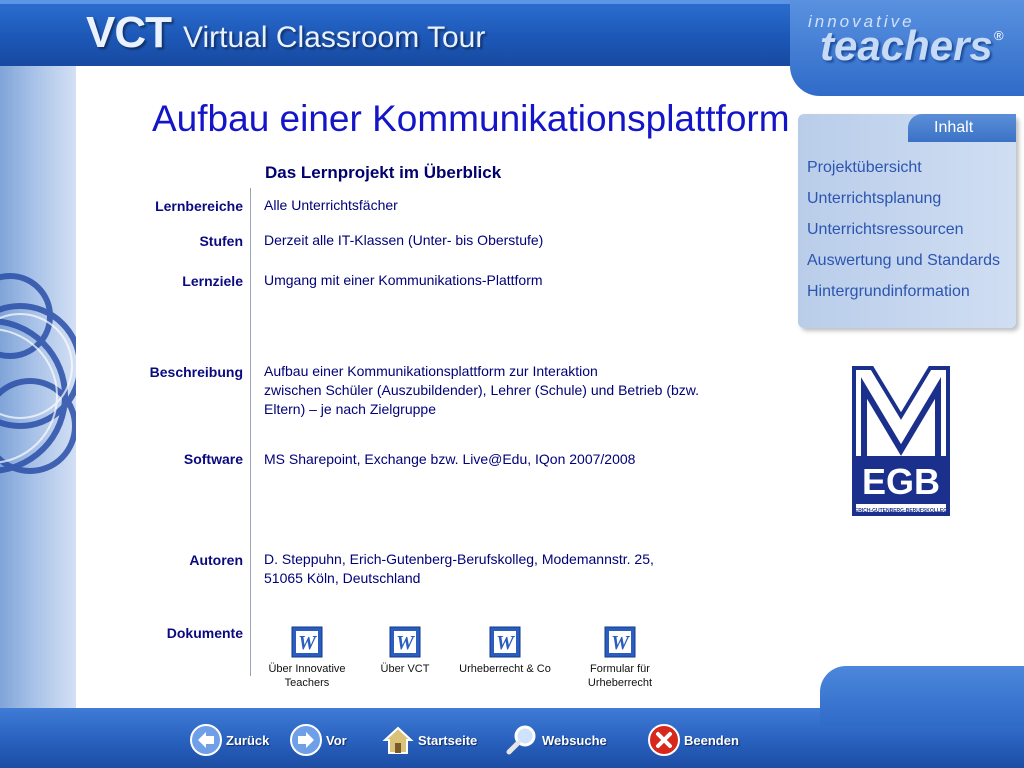  I want to click on bottom-nav-bar: Zurück Vor Startseite Websuche Beenden, so click(512, 717).